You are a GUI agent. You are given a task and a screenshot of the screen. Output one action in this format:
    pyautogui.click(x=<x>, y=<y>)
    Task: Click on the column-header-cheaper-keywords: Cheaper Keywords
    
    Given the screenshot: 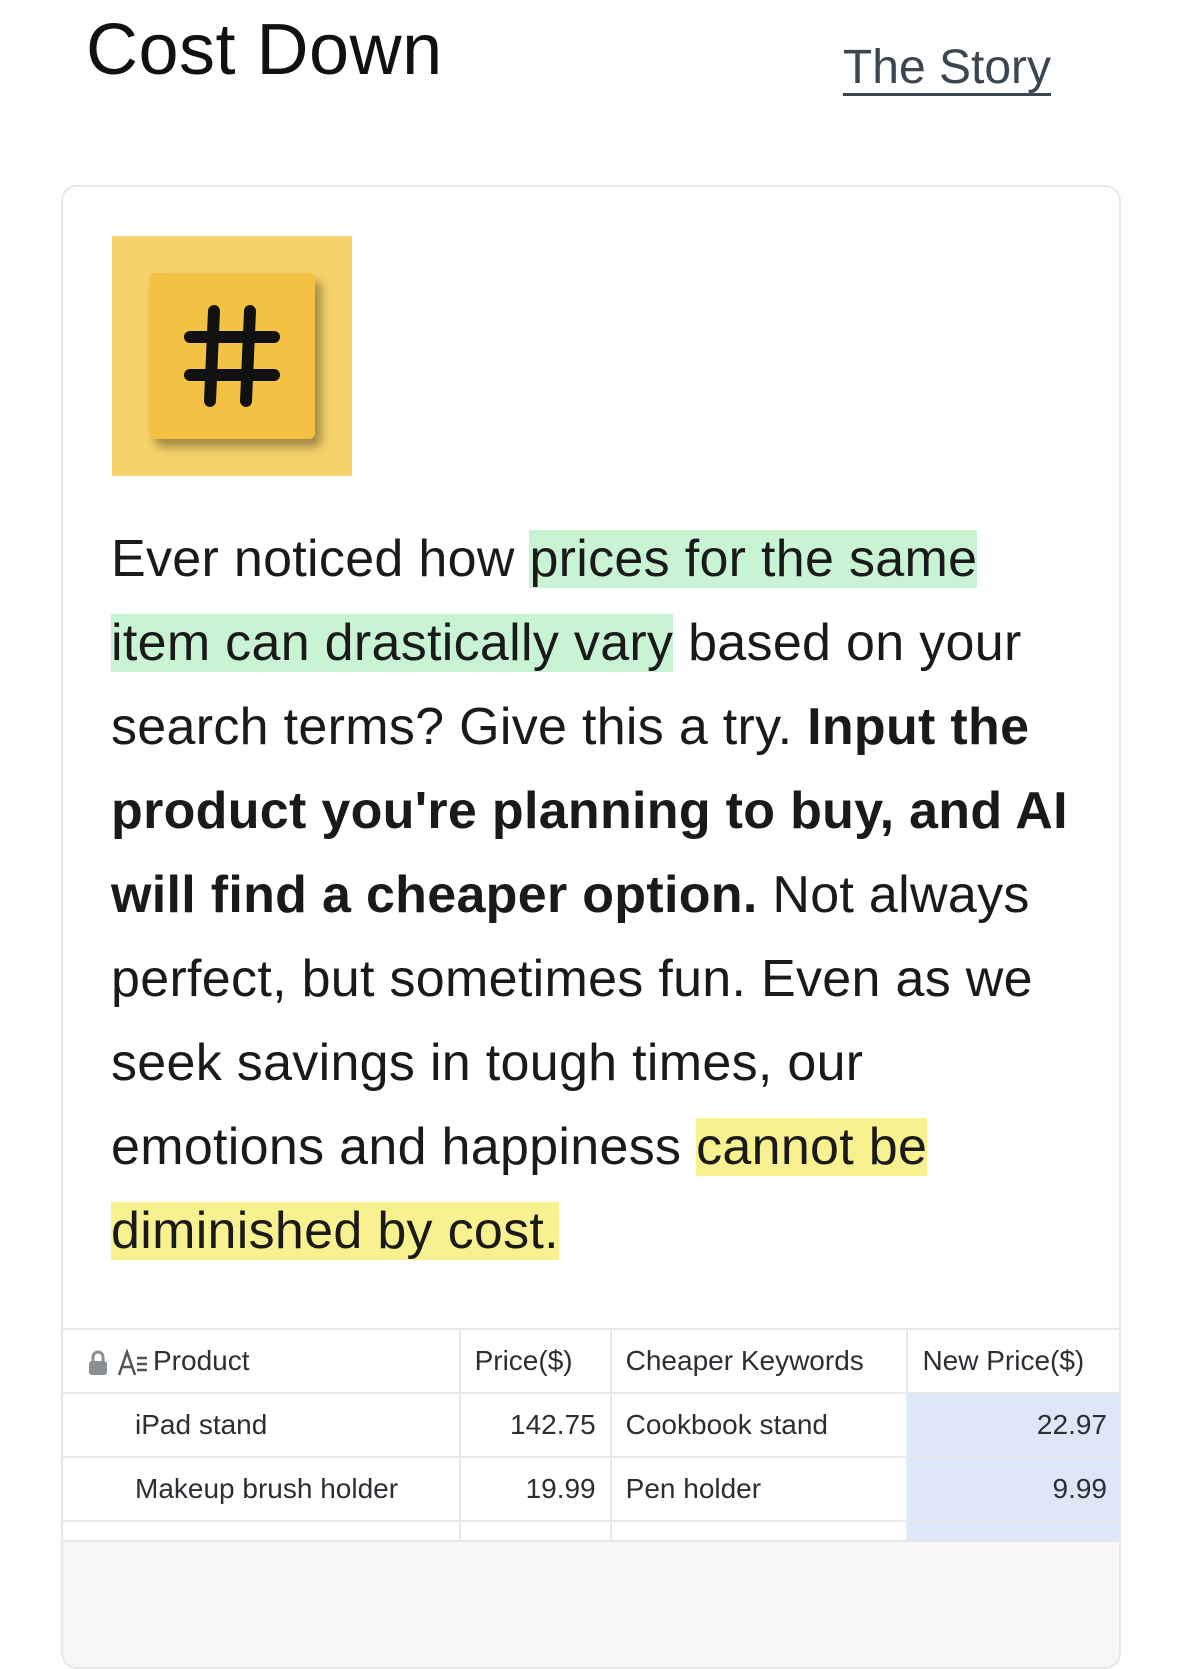 What is the action you would take?
    pyautogui.click(x=759, y=1360)
    